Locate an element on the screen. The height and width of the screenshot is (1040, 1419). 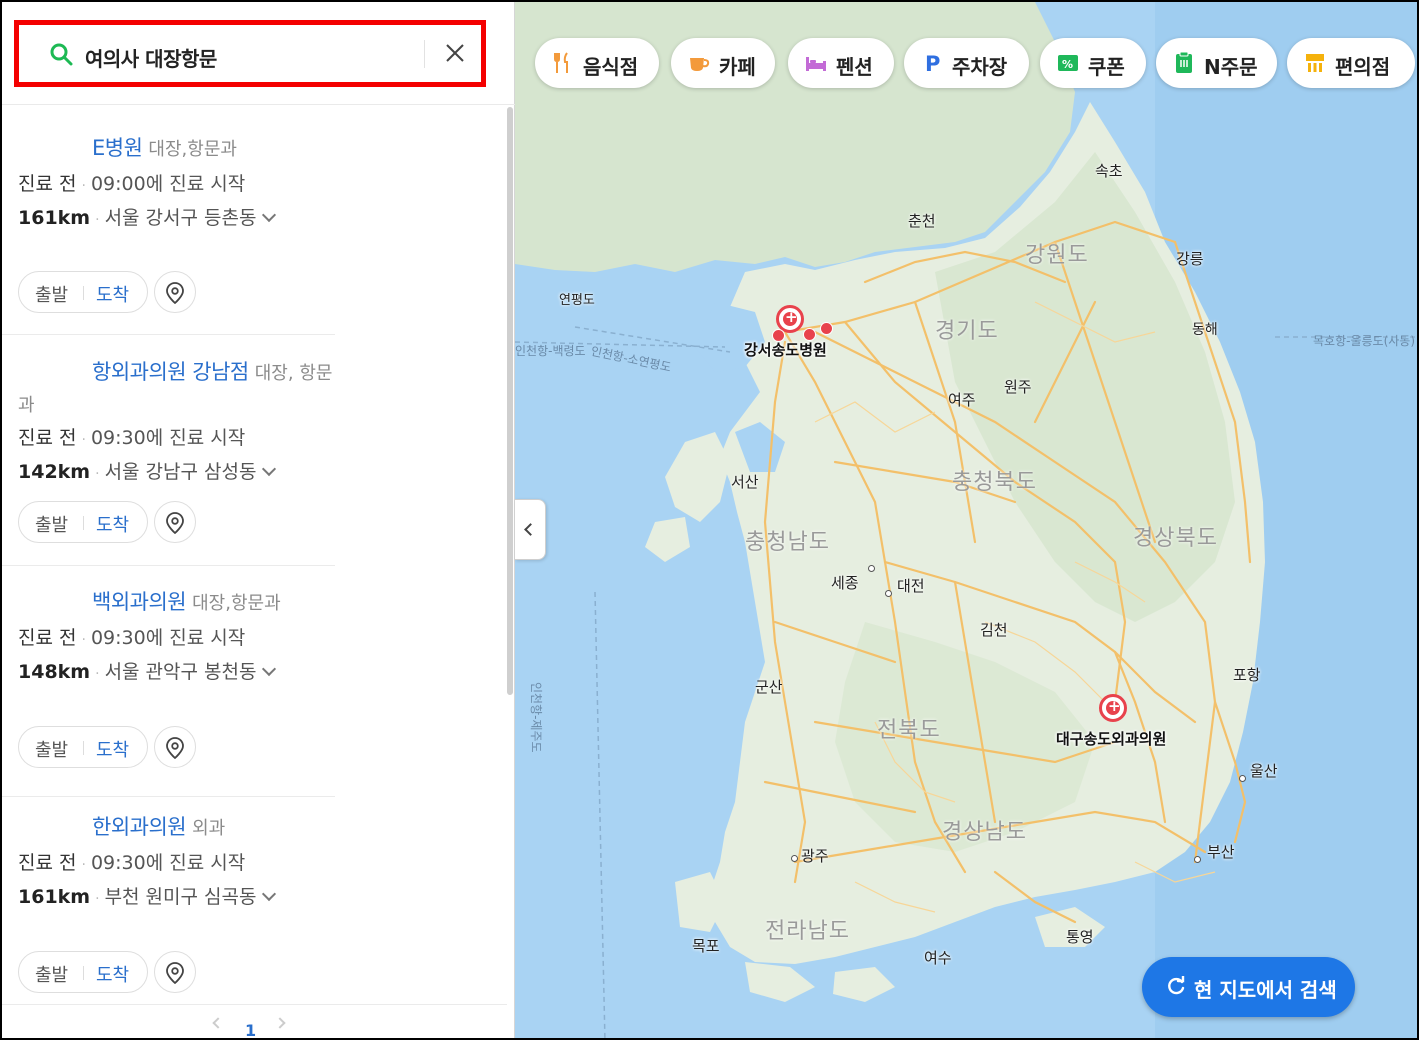
order-icon is located at coordinates (1184, 62).